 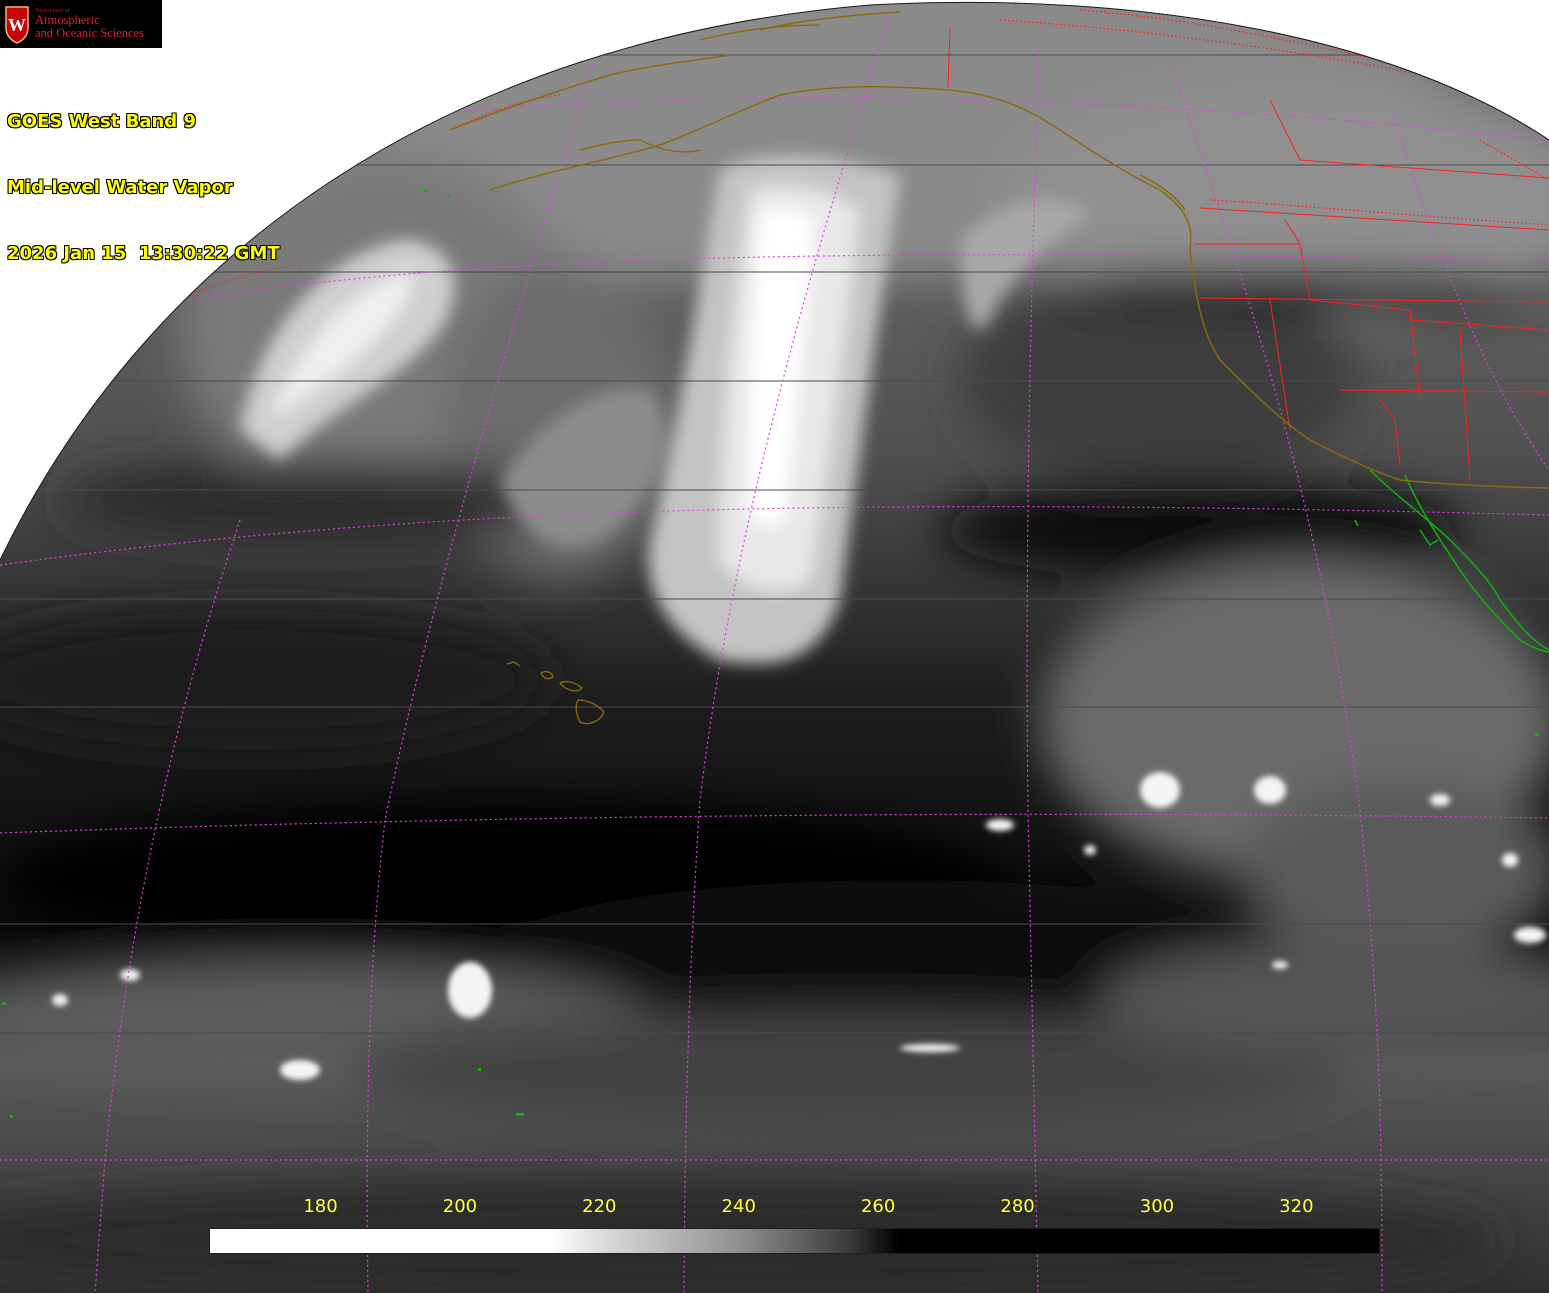 What do you see at coordinates (794, 1241) in the screenshot?
I see `colorbar` at bounding box center [794, 1241].